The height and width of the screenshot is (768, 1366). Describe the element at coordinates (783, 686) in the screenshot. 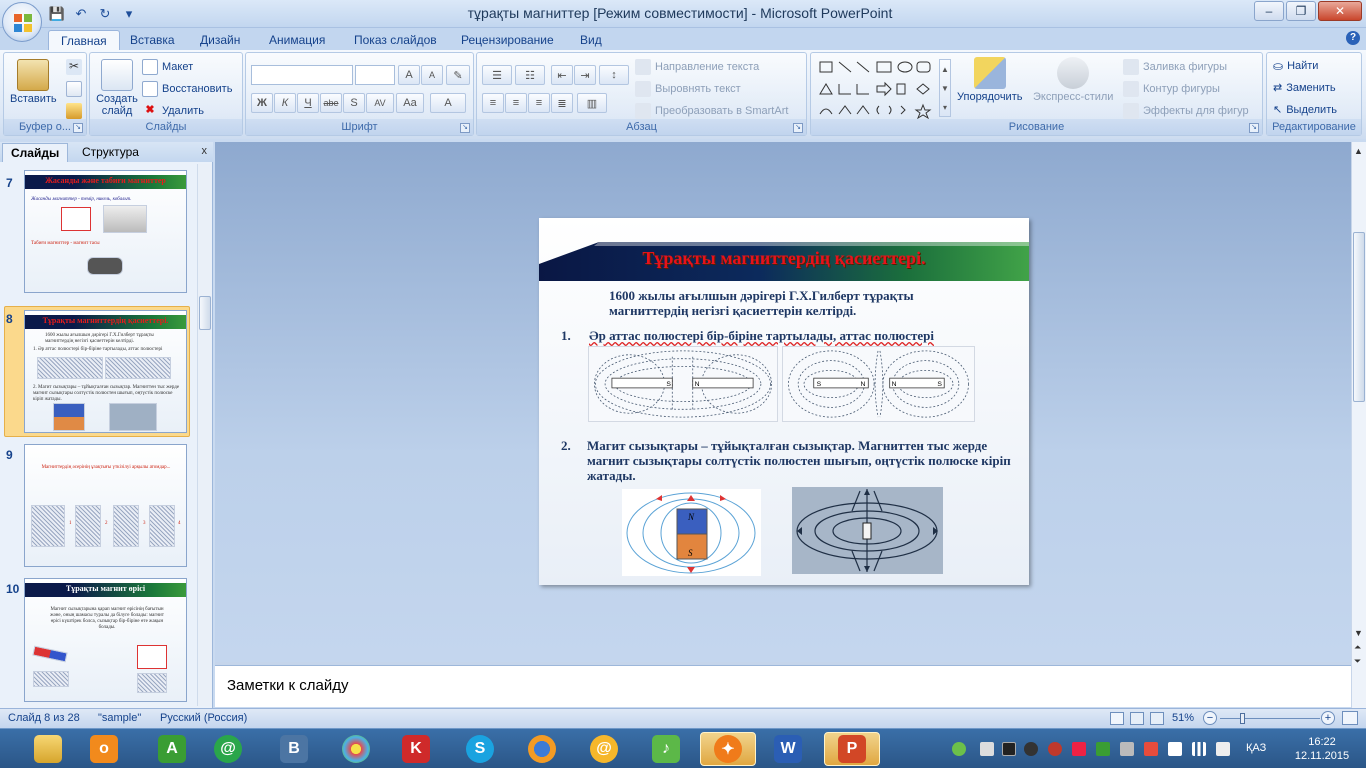

I see `notes-pane: Заметки к слайду` at that location.